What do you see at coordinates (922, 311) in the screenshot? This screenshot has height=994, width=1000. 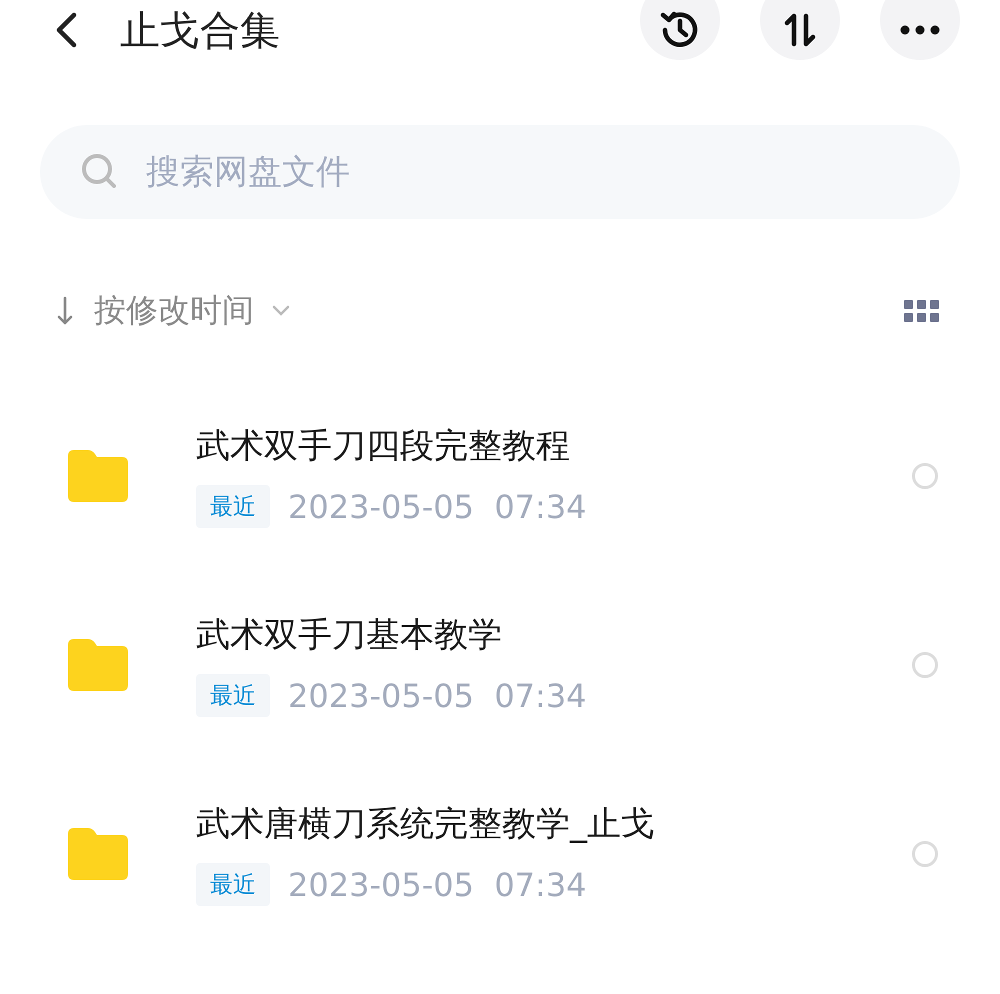 I see `grid-view-icon` at bounding box center [922, 311].